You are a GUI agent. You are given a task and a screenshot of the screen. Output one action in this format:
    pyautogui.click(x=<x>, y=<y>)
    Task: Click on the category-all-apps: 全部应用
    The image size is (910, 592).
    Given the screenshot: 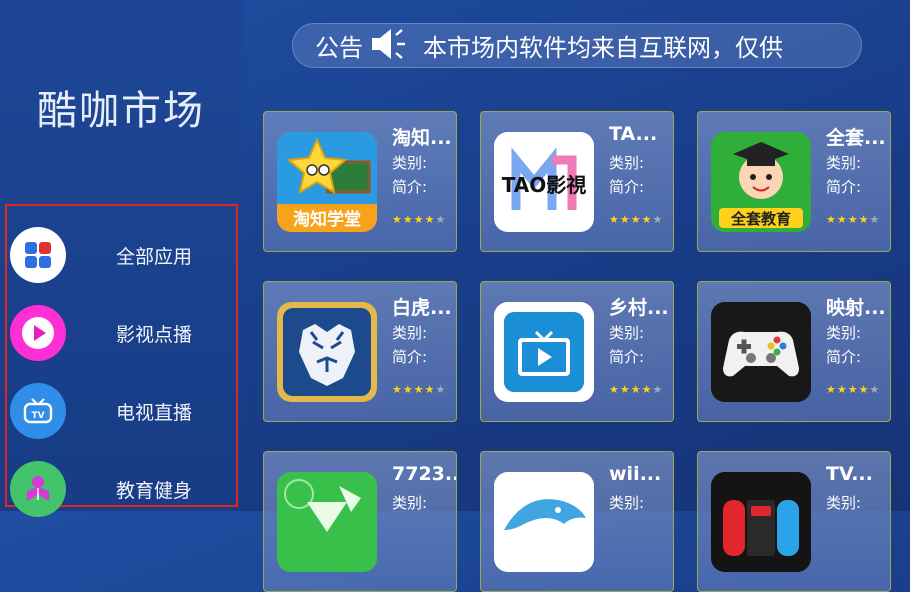 What is the action you would take?
    pyautogui.click(x=120, y=255)
    